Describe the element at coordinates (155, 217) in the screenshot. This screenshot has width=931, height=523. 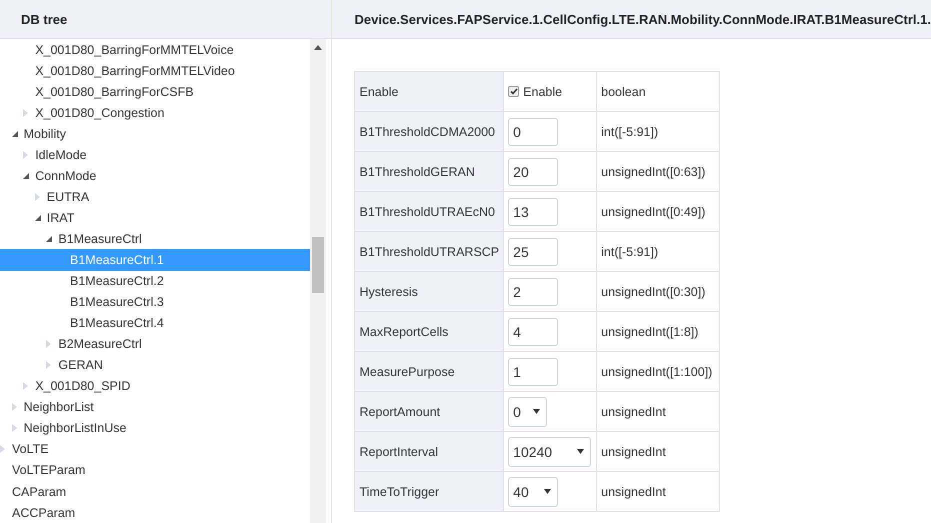
I see `tree-item: IRAT` at that location.